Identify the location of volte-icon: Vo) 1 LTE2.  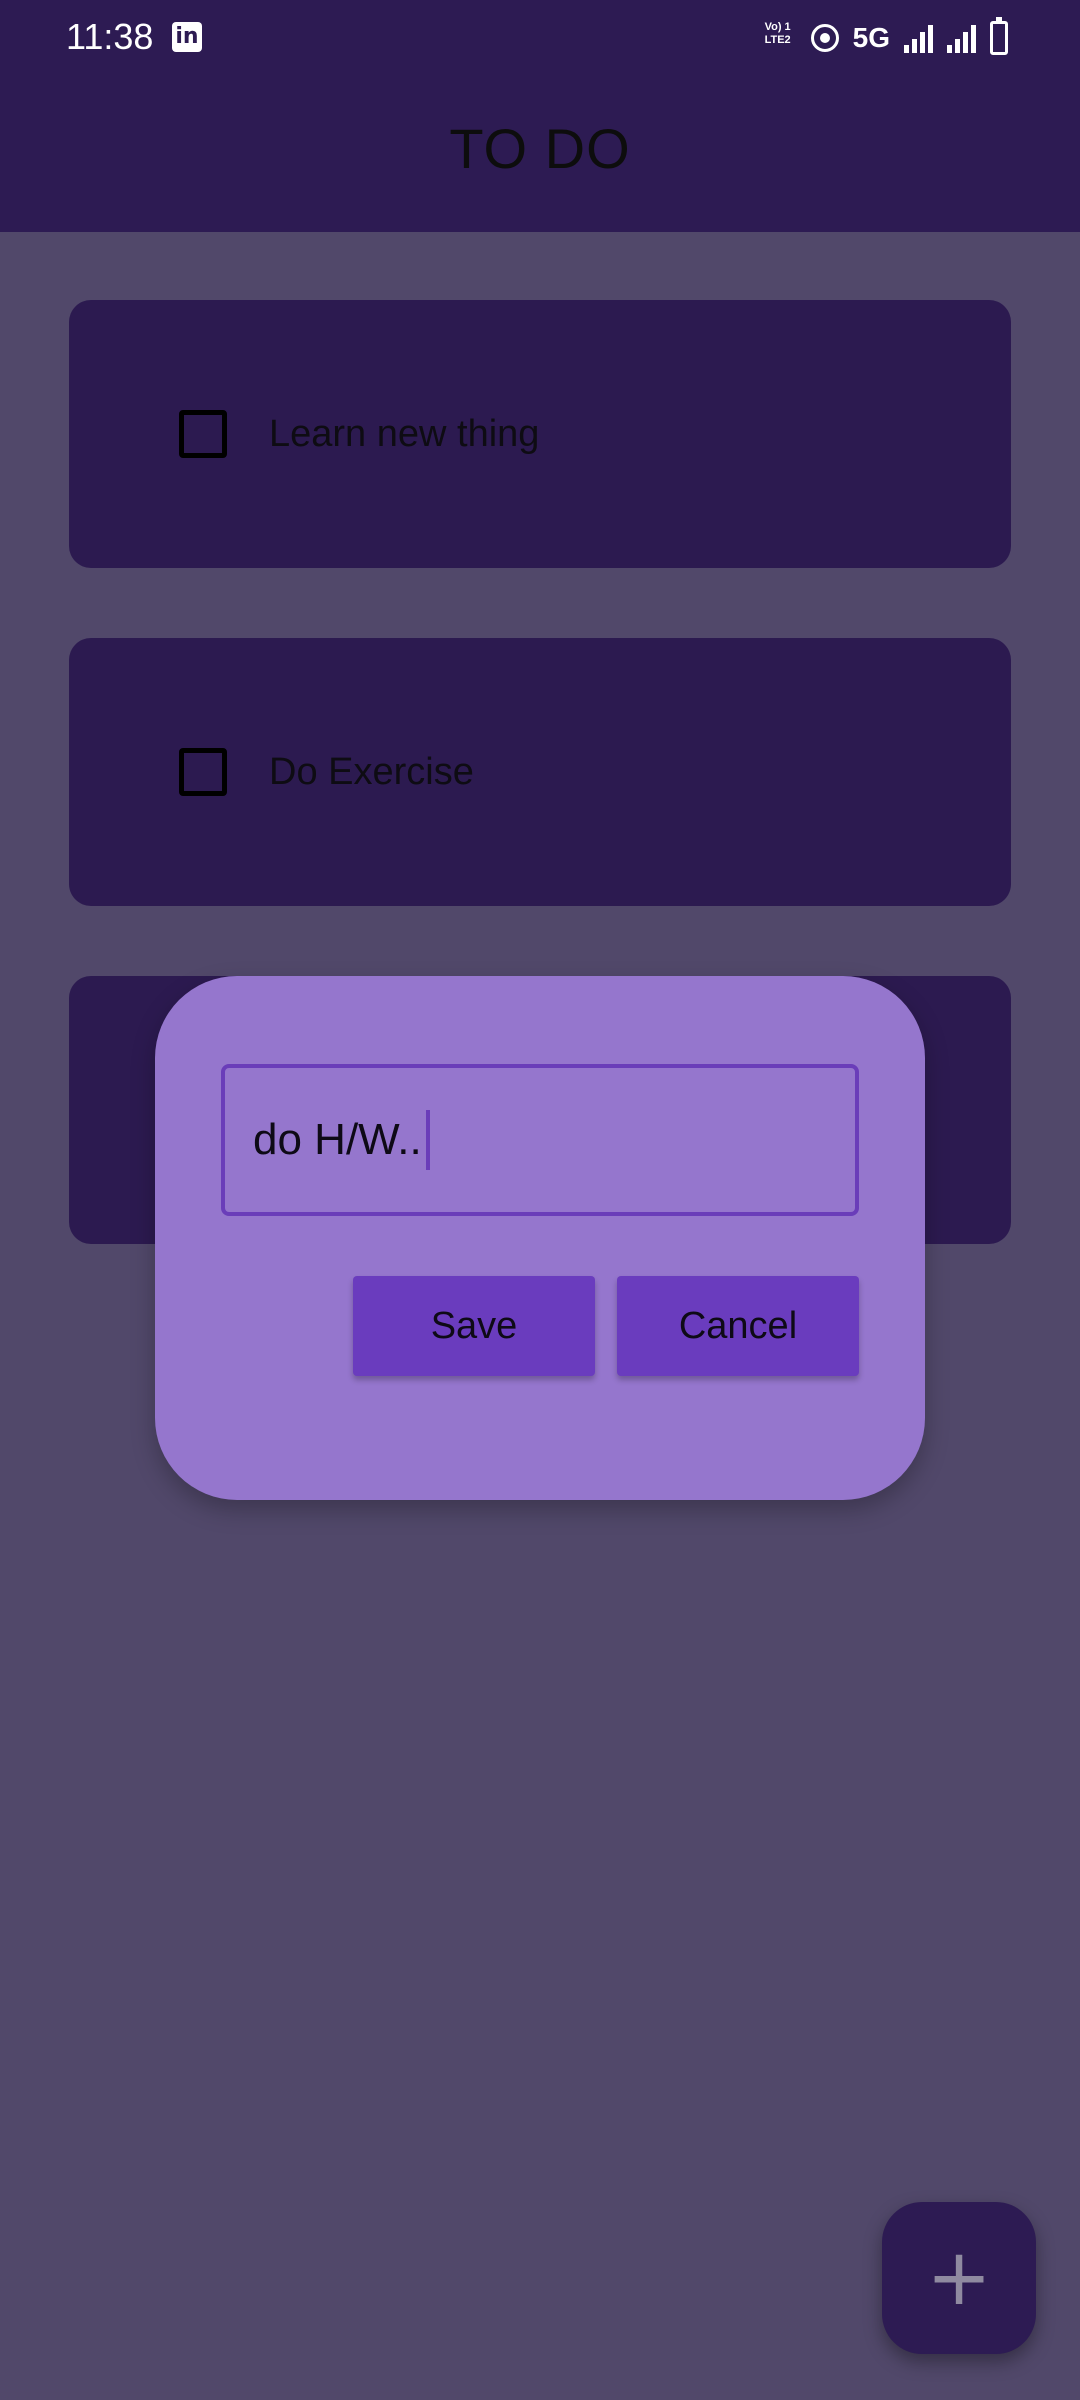
(778, 38).